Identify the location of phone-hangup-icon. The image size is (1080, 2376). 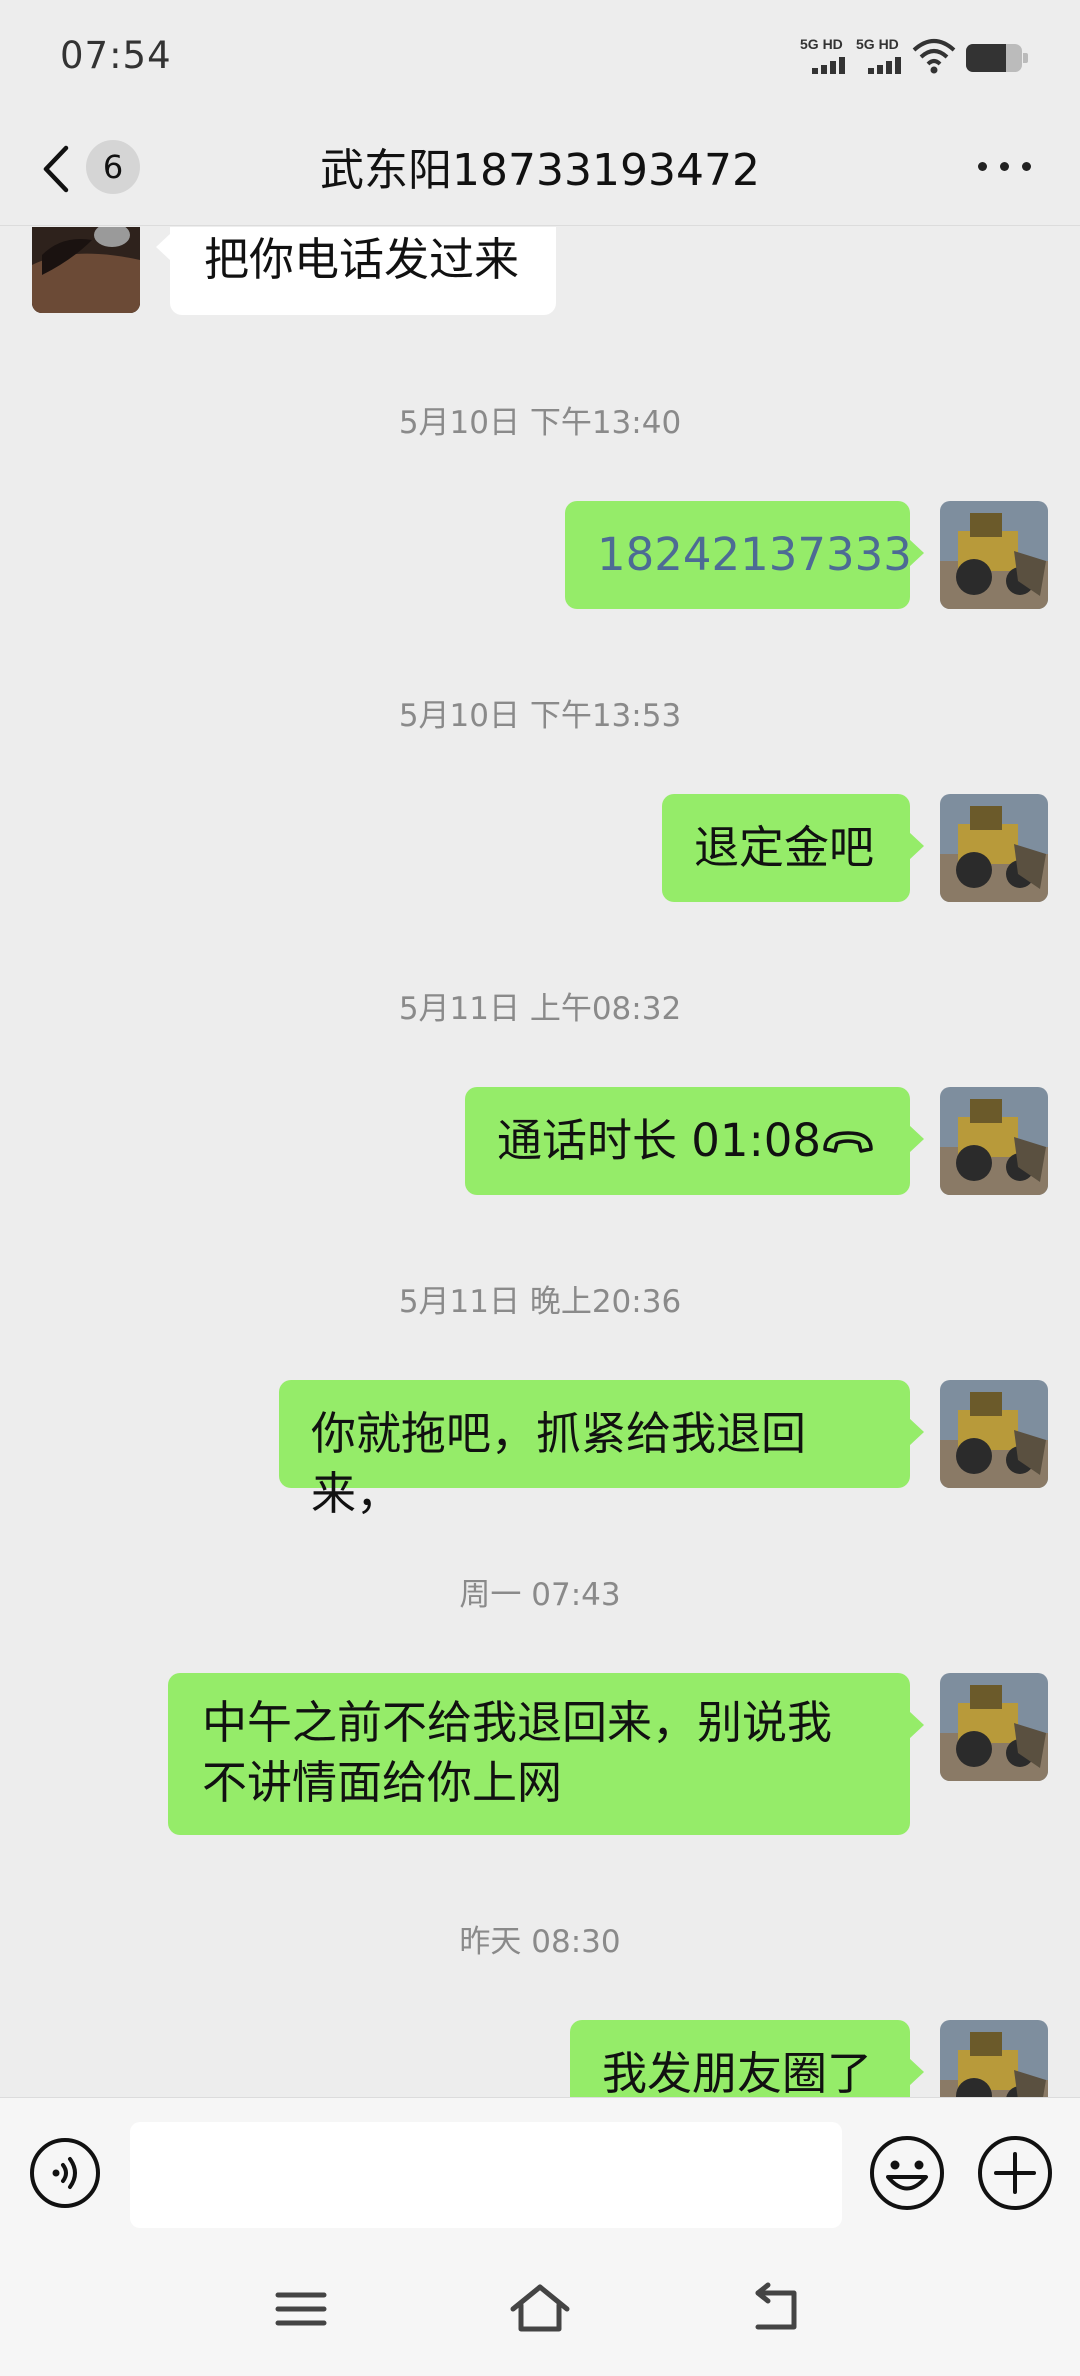
(848, 1142).